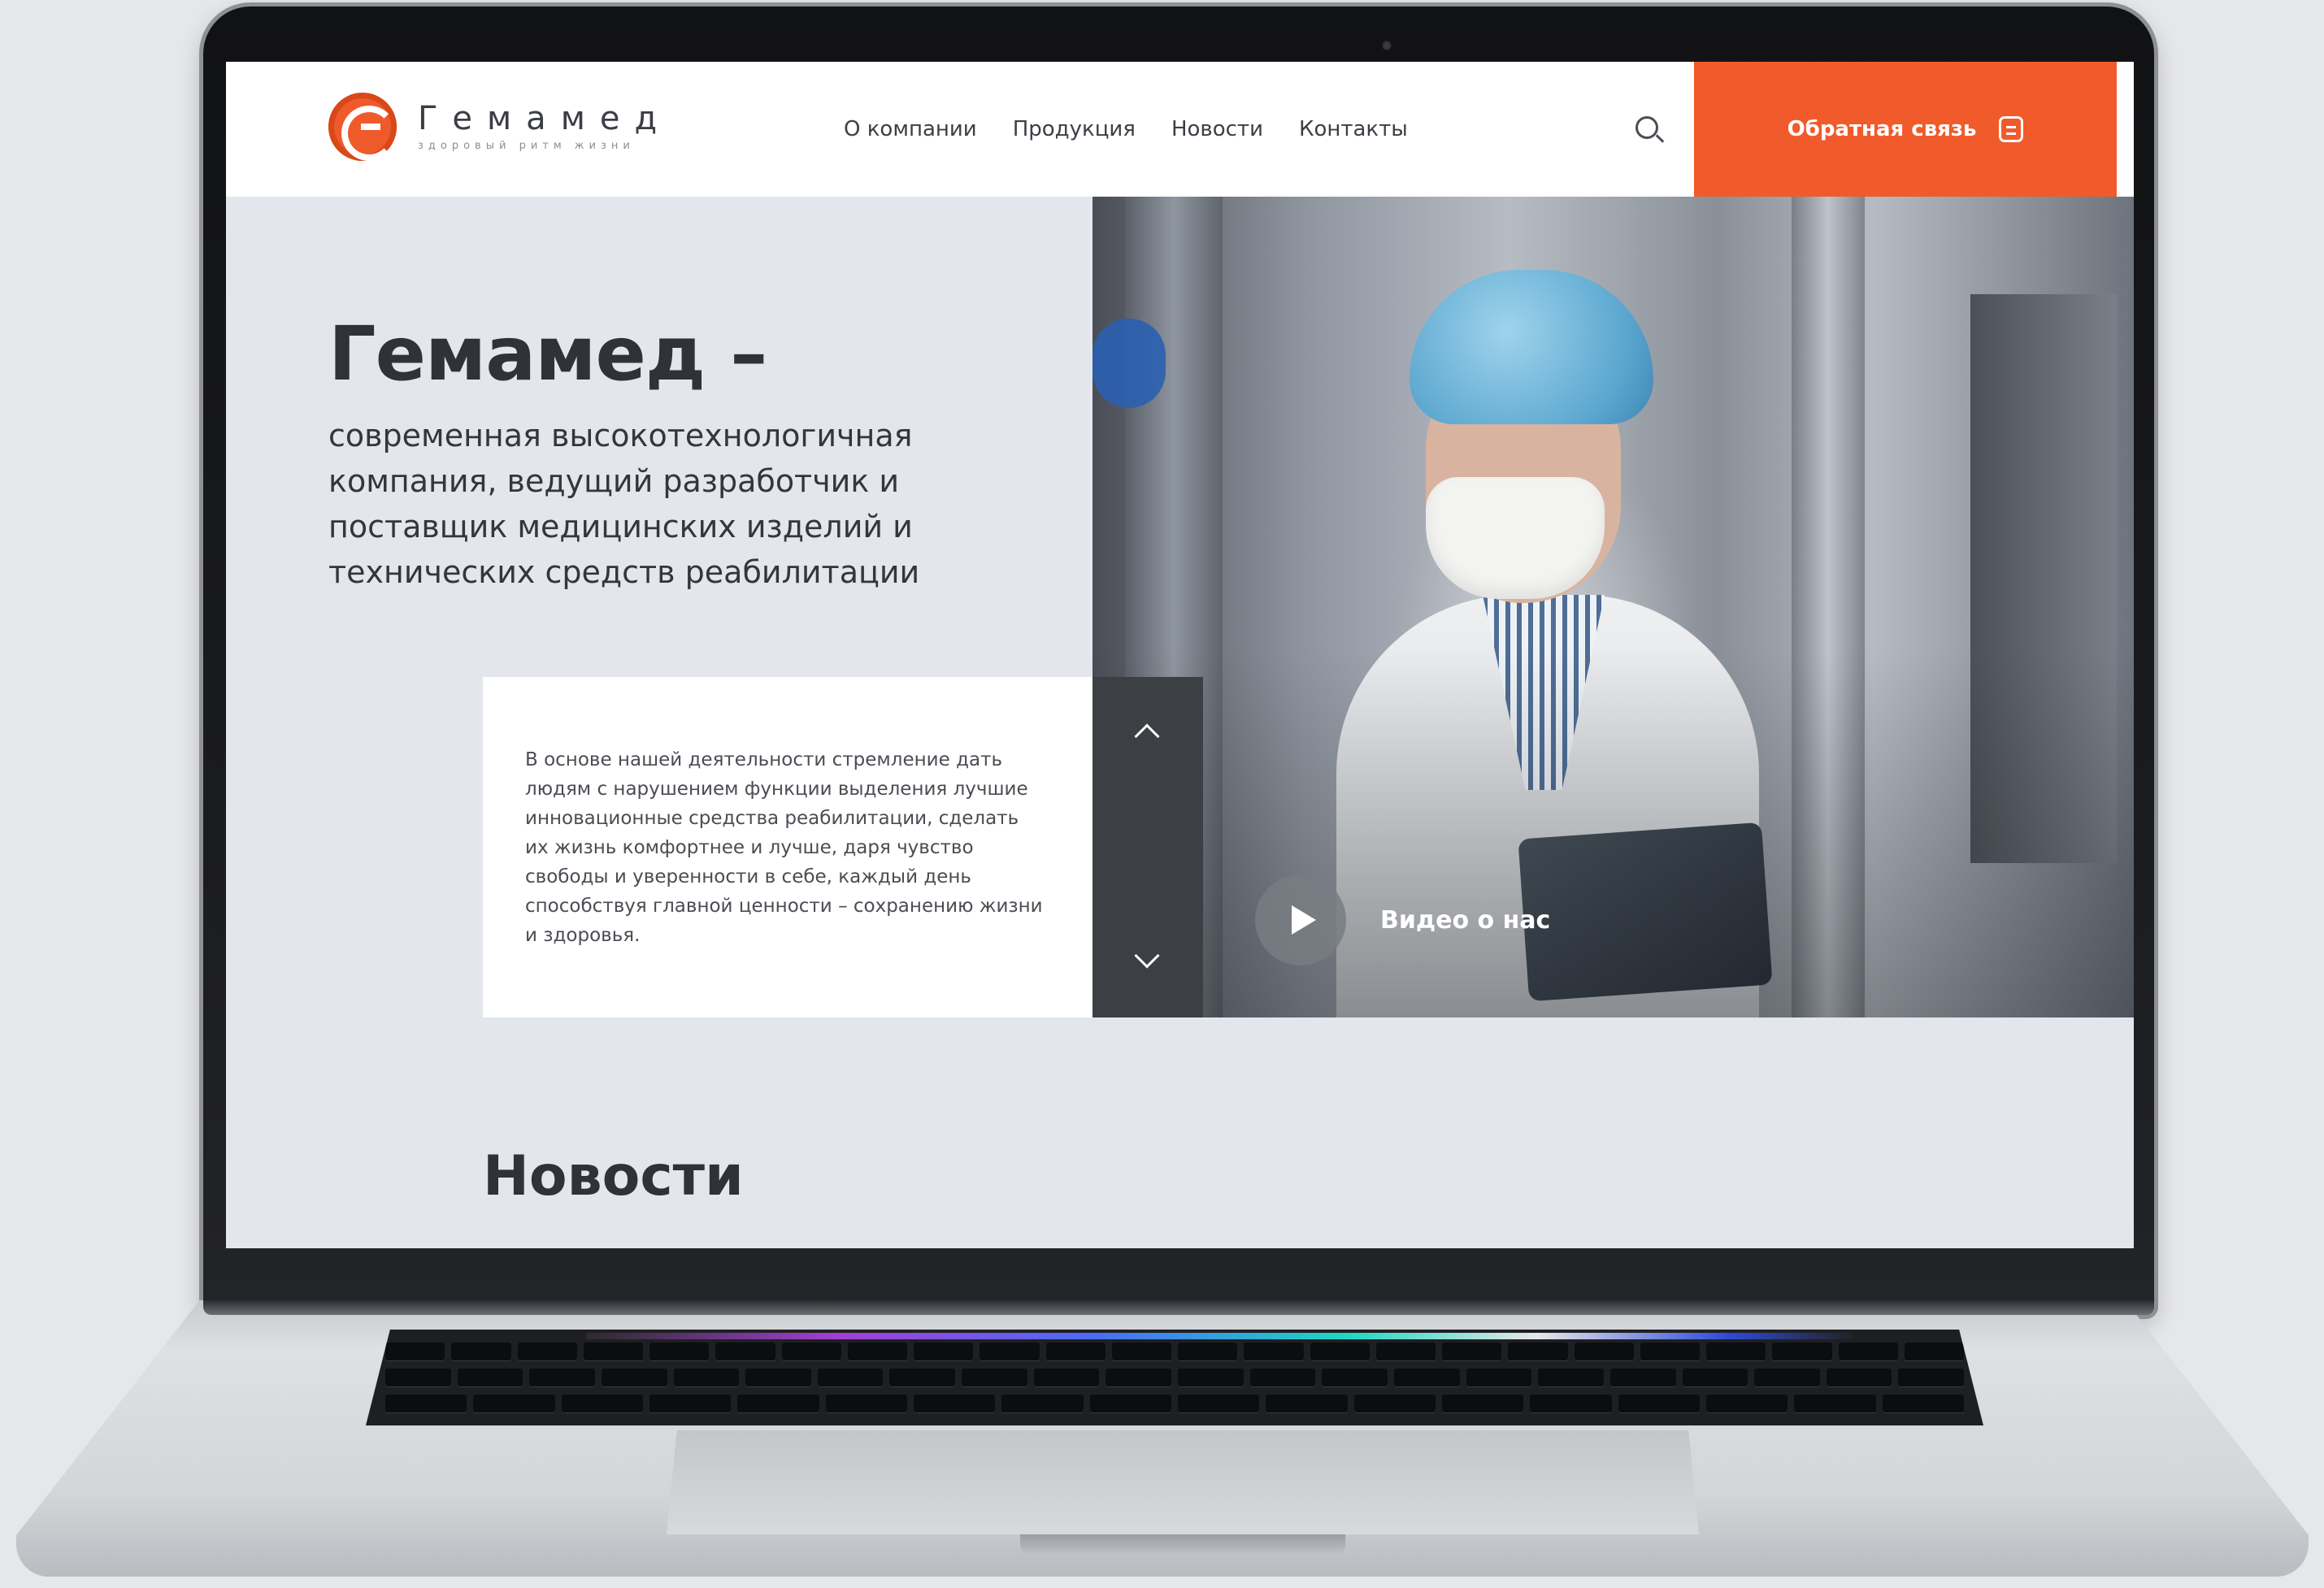 The height and width of the screenshot is (1588, 2324). What do you see at coordinates (1178, 1307) in the screenshot?
I see `laptop-hinge` at bounding box center [1178, 1307].